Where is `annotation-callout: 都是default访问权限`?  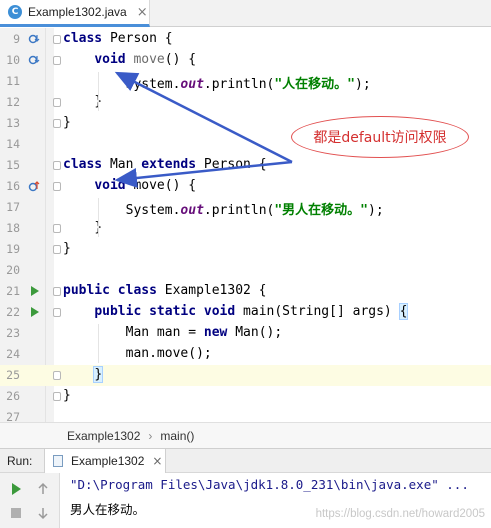
annotation-callout: 都是default访问权限 is located at coordinates (380, 137).